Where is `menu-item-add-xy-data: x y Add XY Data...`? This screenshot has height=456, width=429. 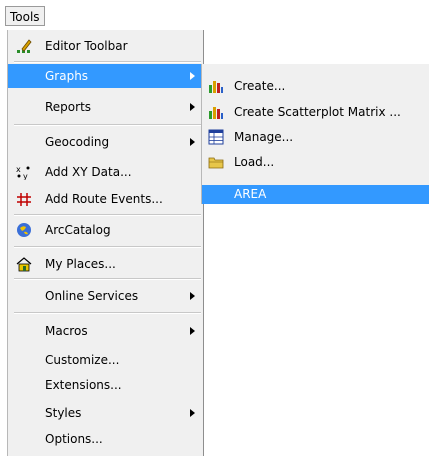 menu-item-add-xy-data: x y Add XY Data... is located at coordinates (105, 172).